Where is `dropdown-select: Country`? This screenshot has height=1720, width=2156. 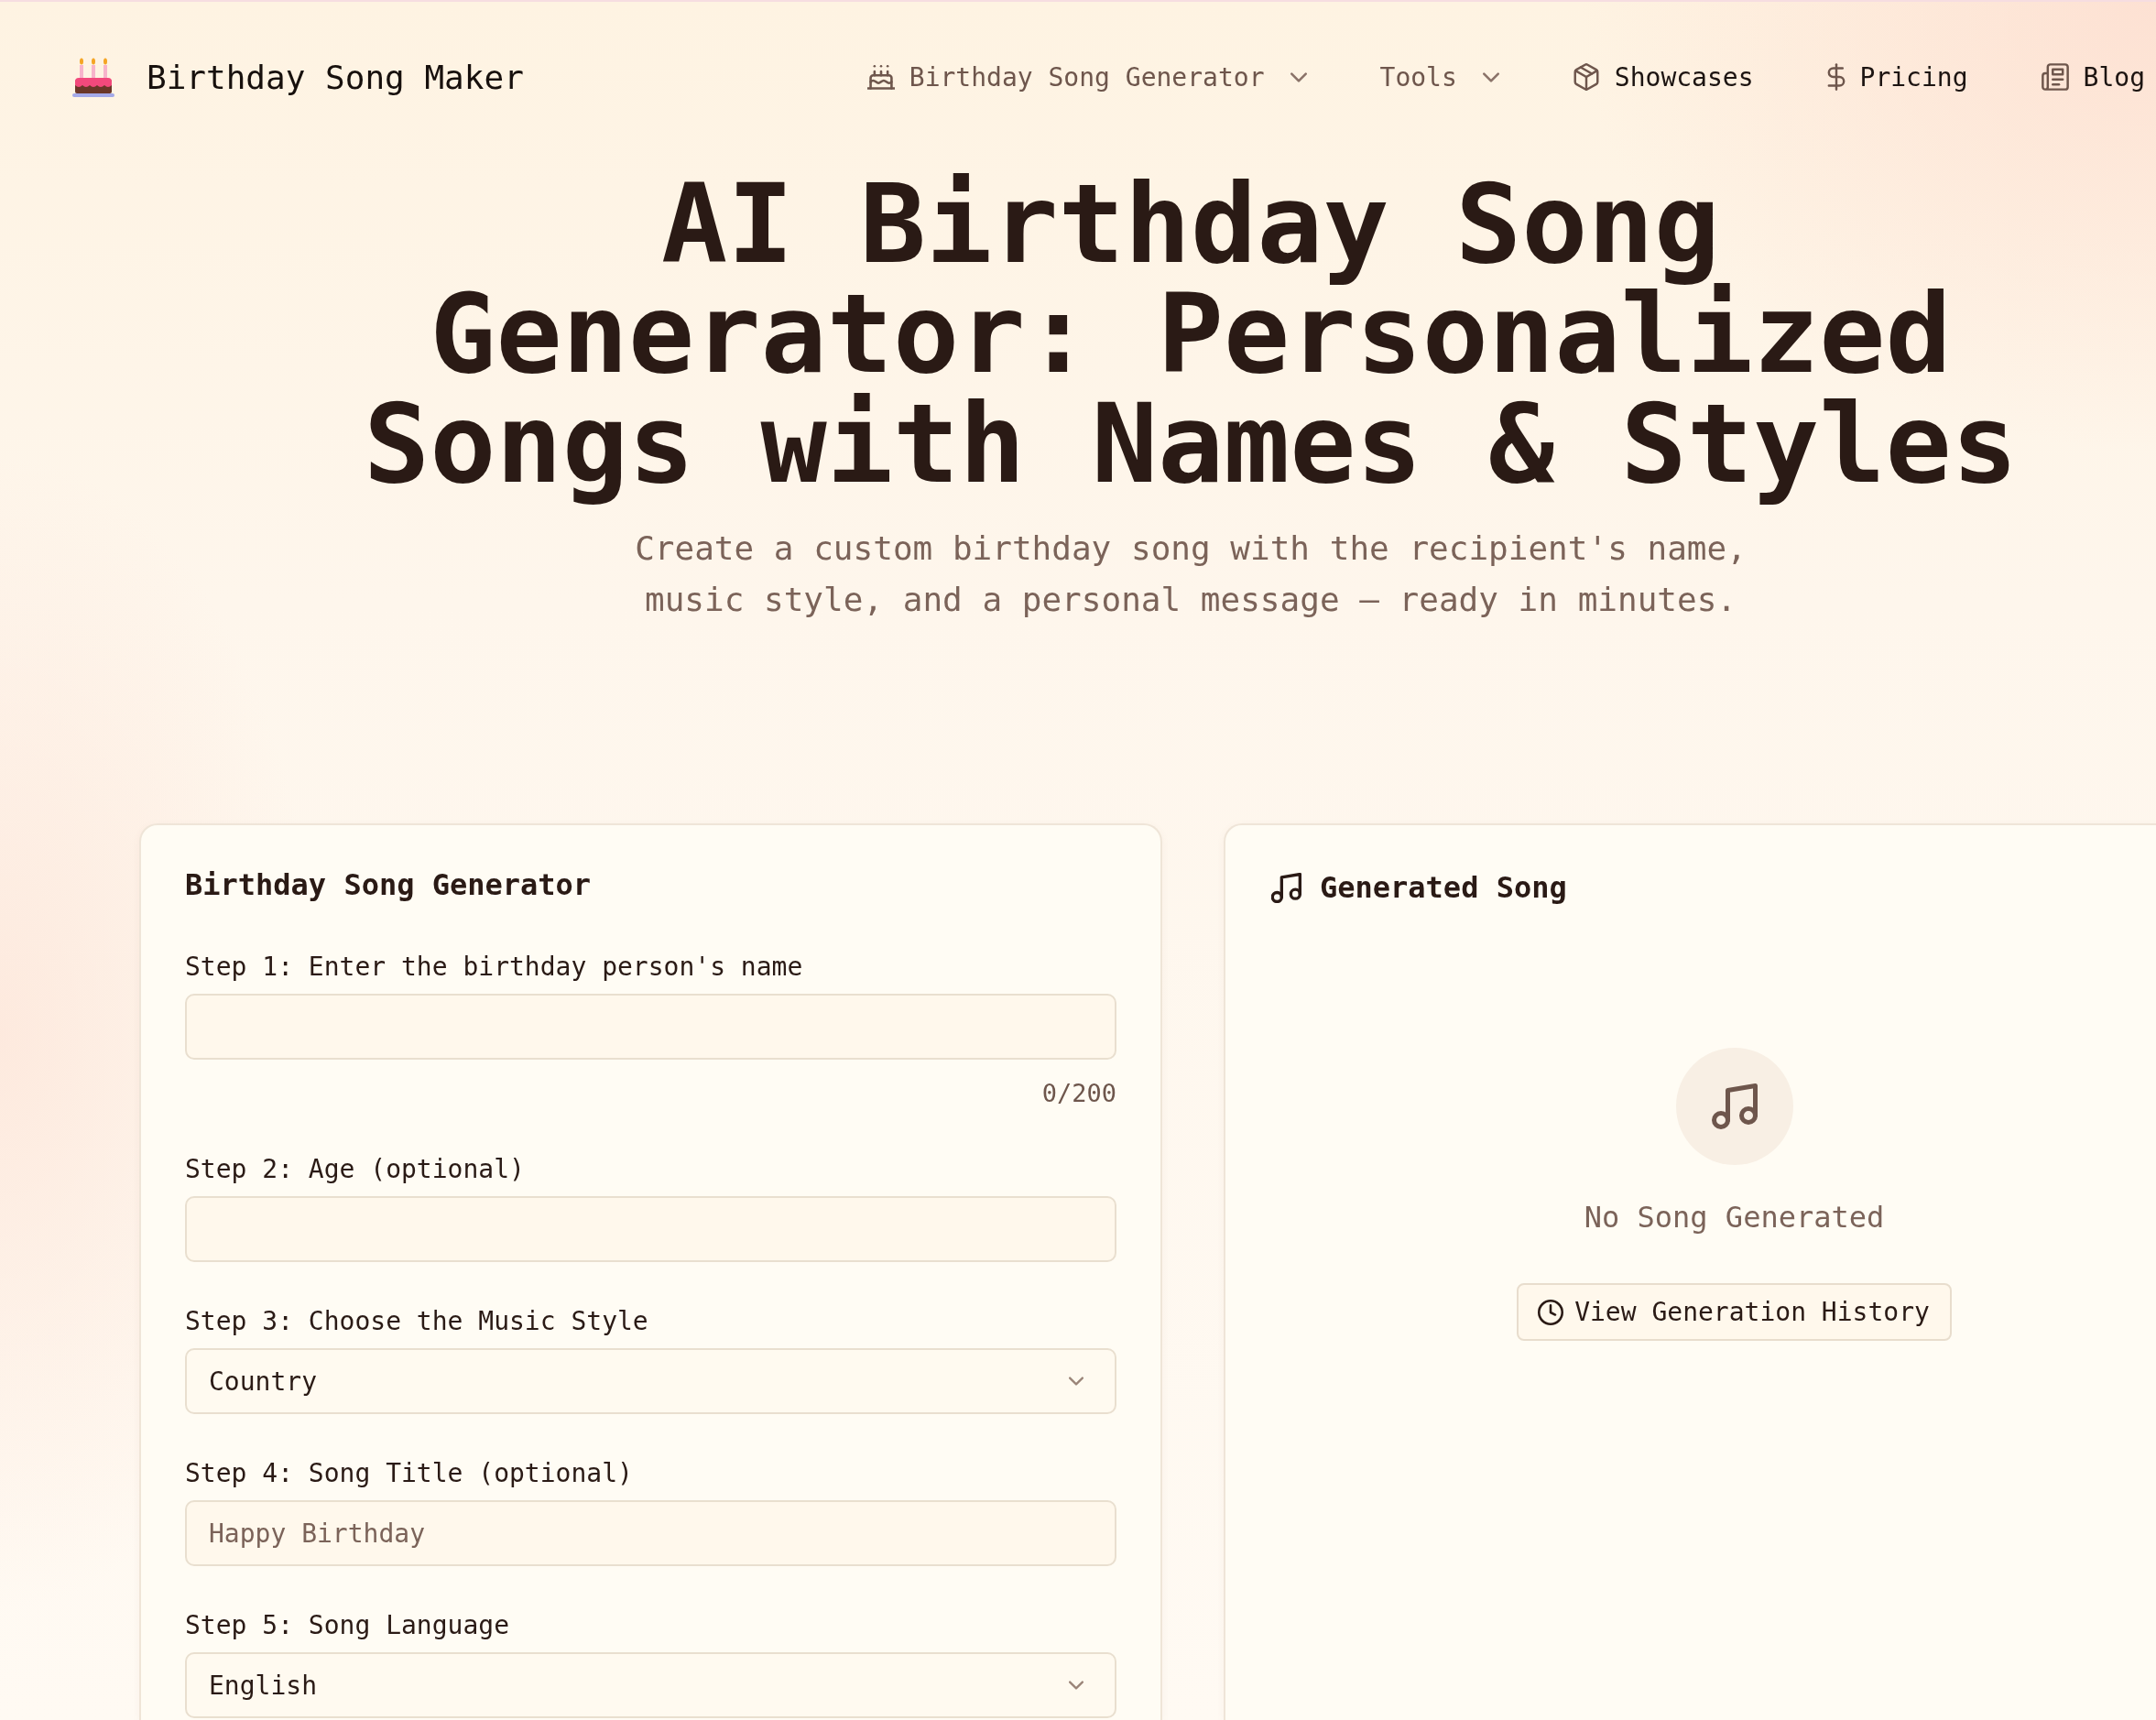
dropdown-select: Country is located at coordinates (650, 1381).